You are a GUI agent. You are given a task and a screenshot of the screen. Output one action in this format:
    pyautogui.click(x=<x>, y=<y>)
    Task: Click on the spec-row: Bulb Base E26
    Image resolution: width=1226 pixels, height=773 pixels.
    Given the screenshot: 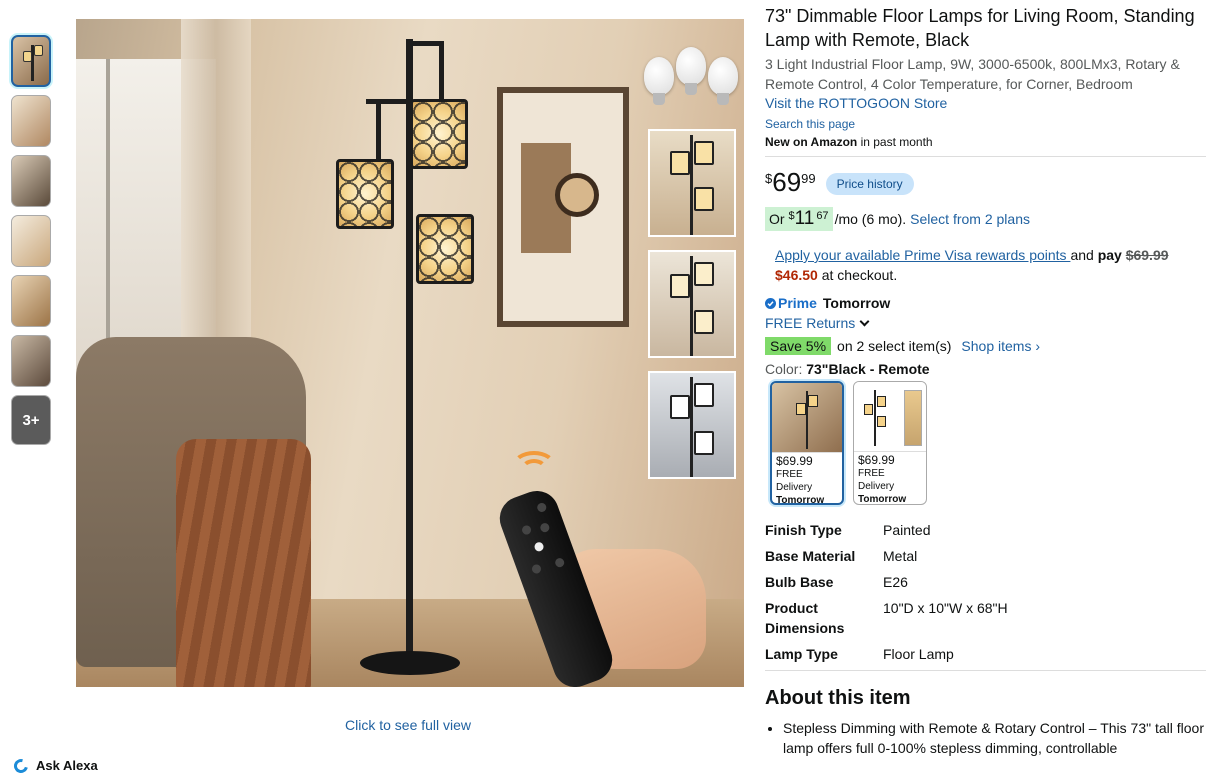 What is the action you would take?
    pyautogui.click(x=985, y=582)
    